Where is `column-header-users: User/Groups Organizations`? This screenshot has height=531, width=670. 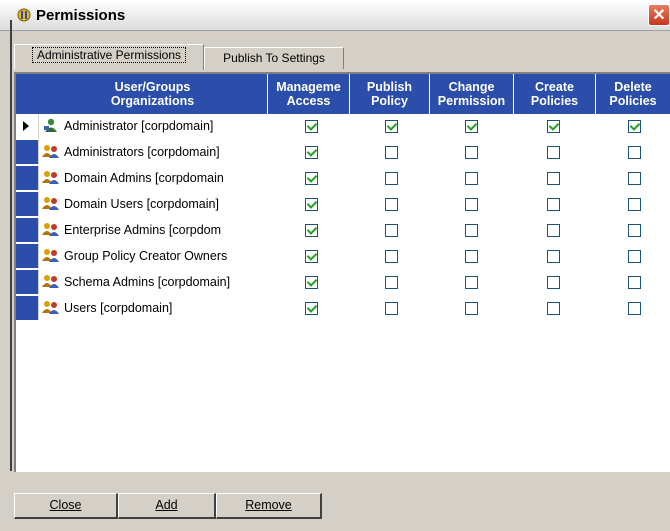
column-header-users: User/Groups Organizations is located at coordinates (153, 94).